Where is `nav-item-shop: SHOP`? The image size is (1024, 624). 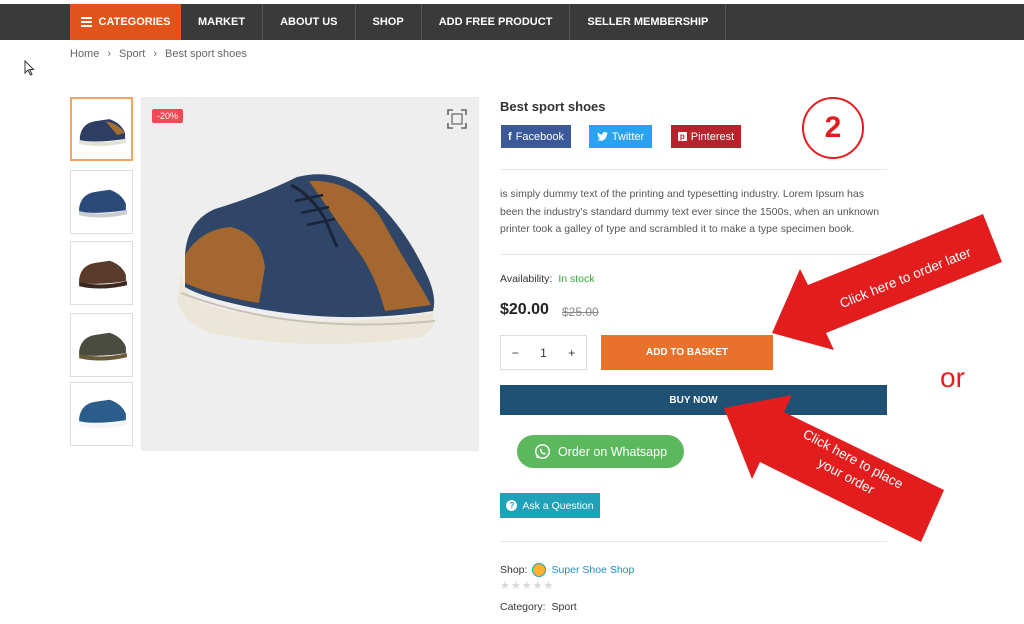
nav-item-shop: SHOP is located at coordinates (389, 22).